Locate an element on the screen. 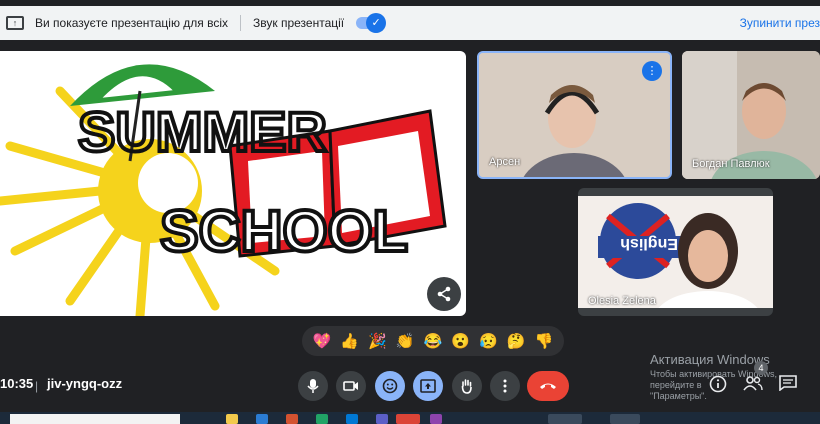  chat-icon is located at coordinates (788, 383).